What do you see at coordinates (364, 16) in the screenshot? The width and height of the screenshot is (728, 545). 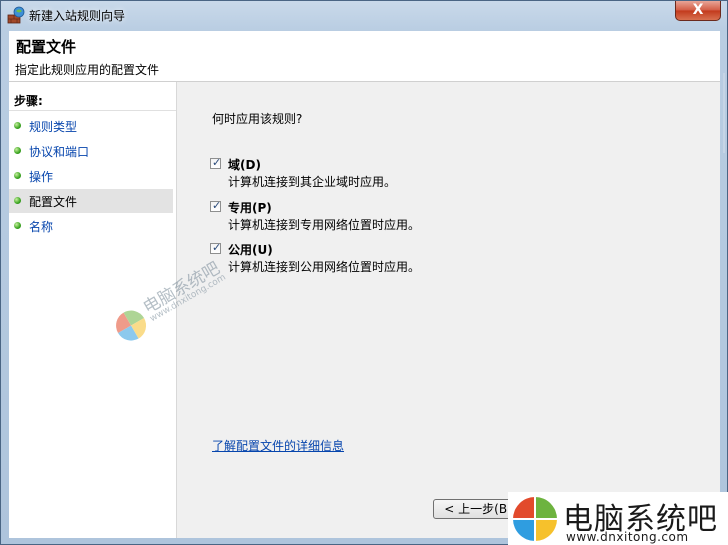 I see `title-bar: 新建入站规则向导 X` at bounding box center [364, 16].